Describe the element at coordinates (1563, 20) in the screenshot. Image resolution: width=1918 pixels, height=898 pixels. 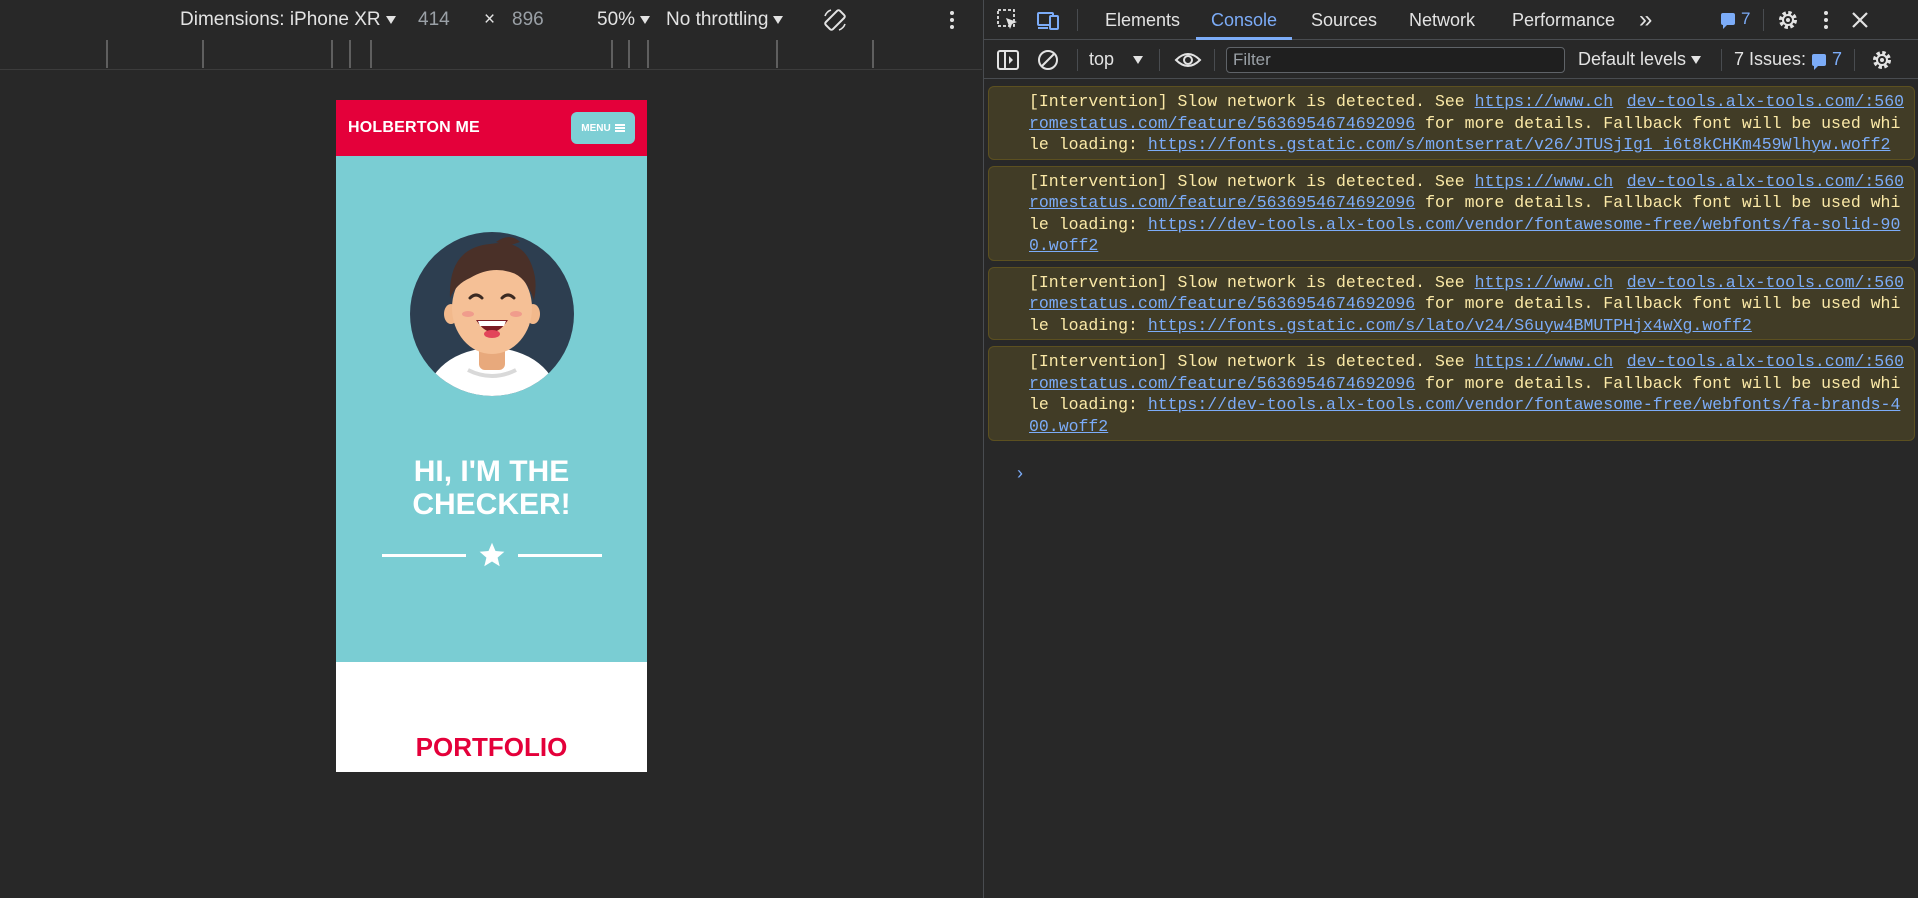
I see `tab-performance: Performance` at that location.